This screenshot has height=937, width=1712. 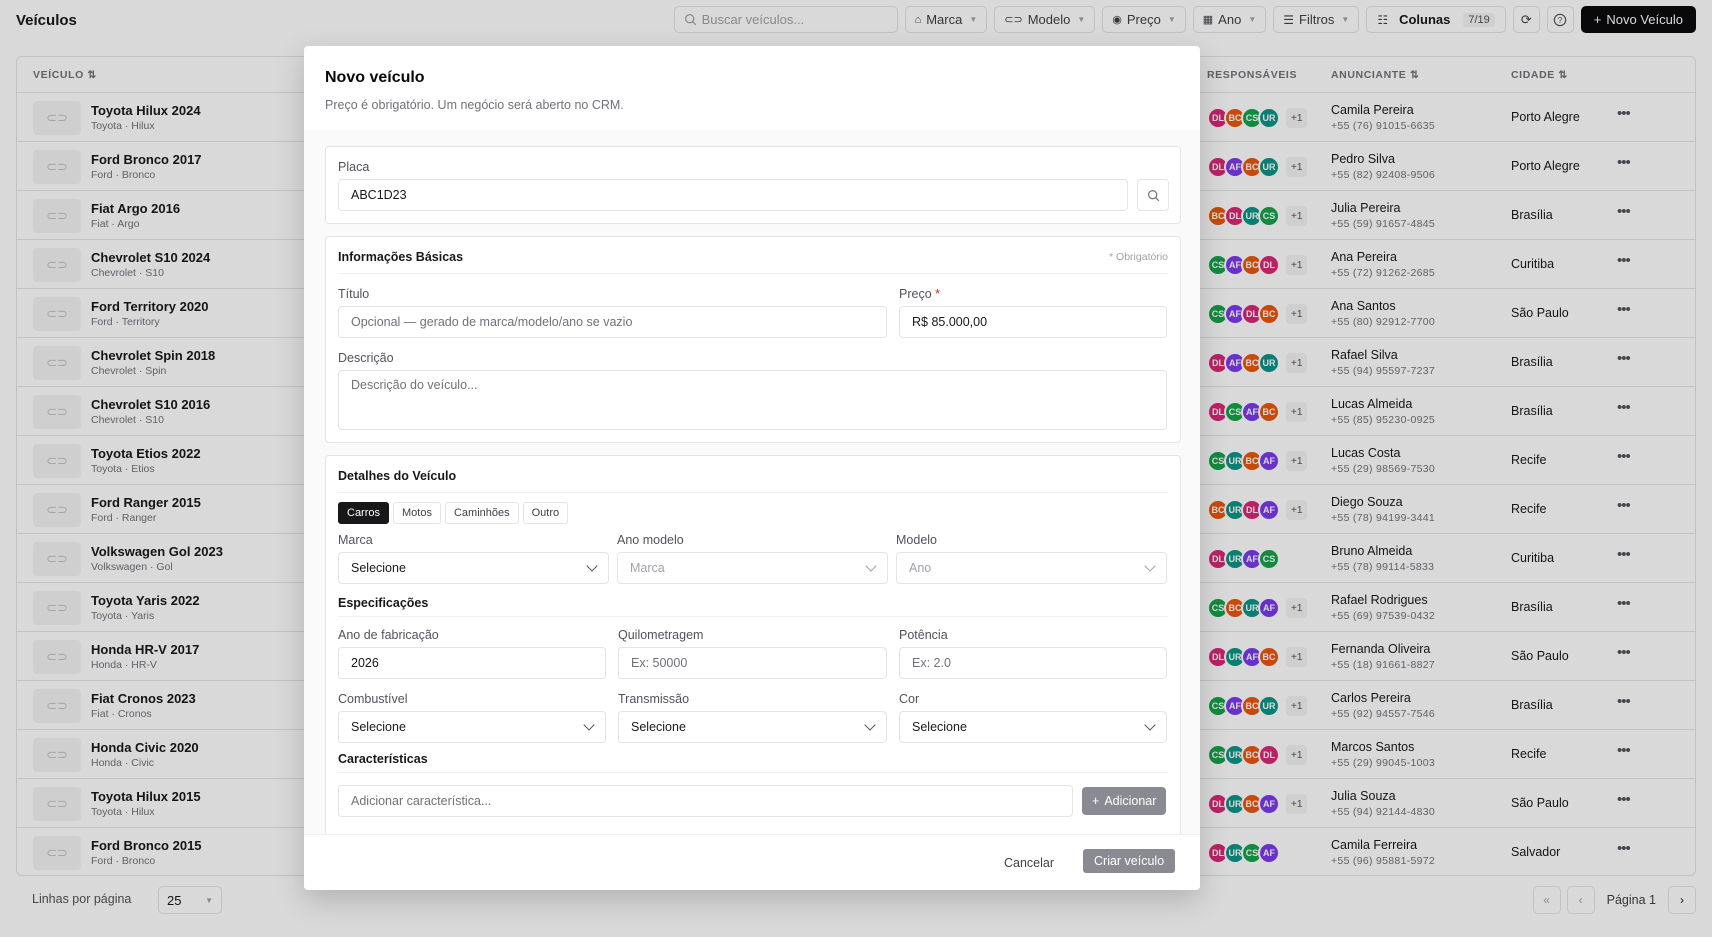 What do you see at coordinates (373, 699) in the screenshot?
I see `fuel-label: Combustível` at bounding box center [373, 699].